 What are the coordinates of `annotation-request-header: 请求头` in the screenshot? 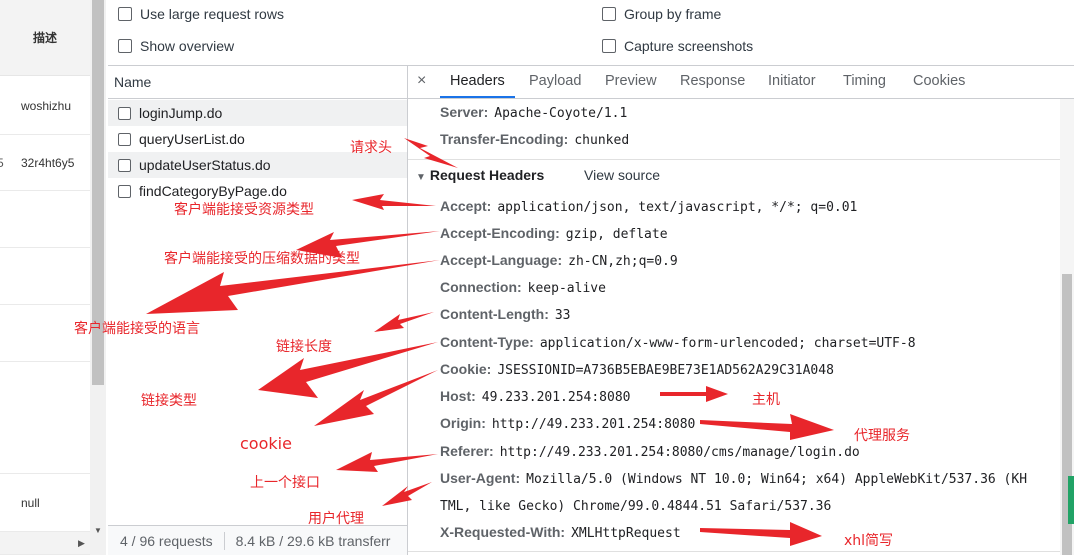 It's located at (371, 148).